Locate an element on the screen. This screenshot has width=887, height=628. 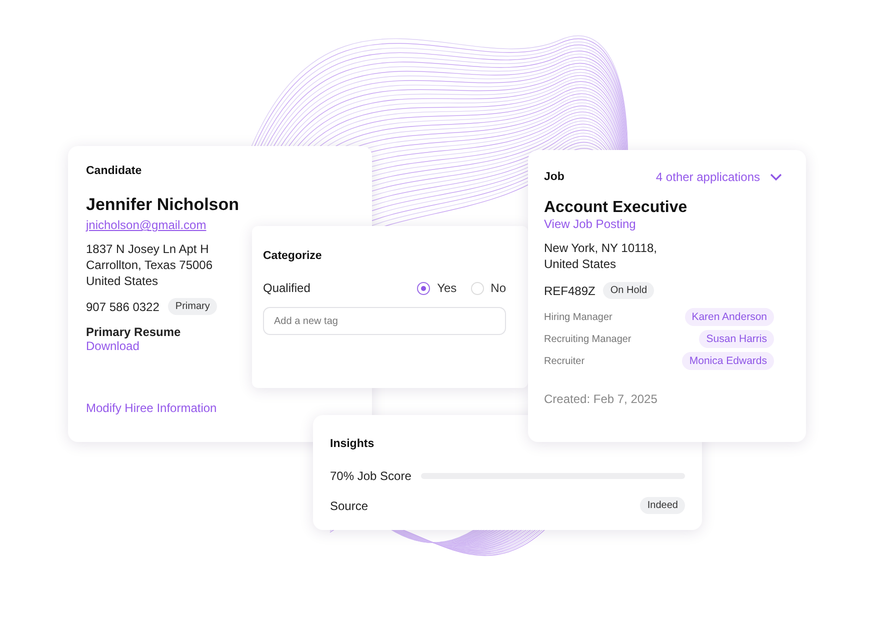
address-line: United States is located at coordinates (123, 281).